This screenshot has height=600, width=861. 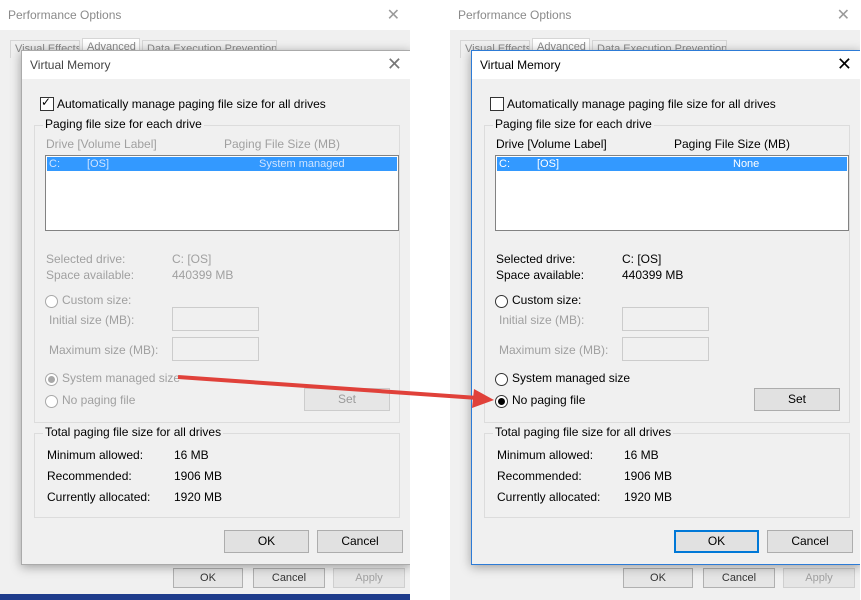 What do you see at coordinates (222, 193) in the screenshot?
I see `drive-listbox: C: [OS] System managed` at bounding box center [222, 193].